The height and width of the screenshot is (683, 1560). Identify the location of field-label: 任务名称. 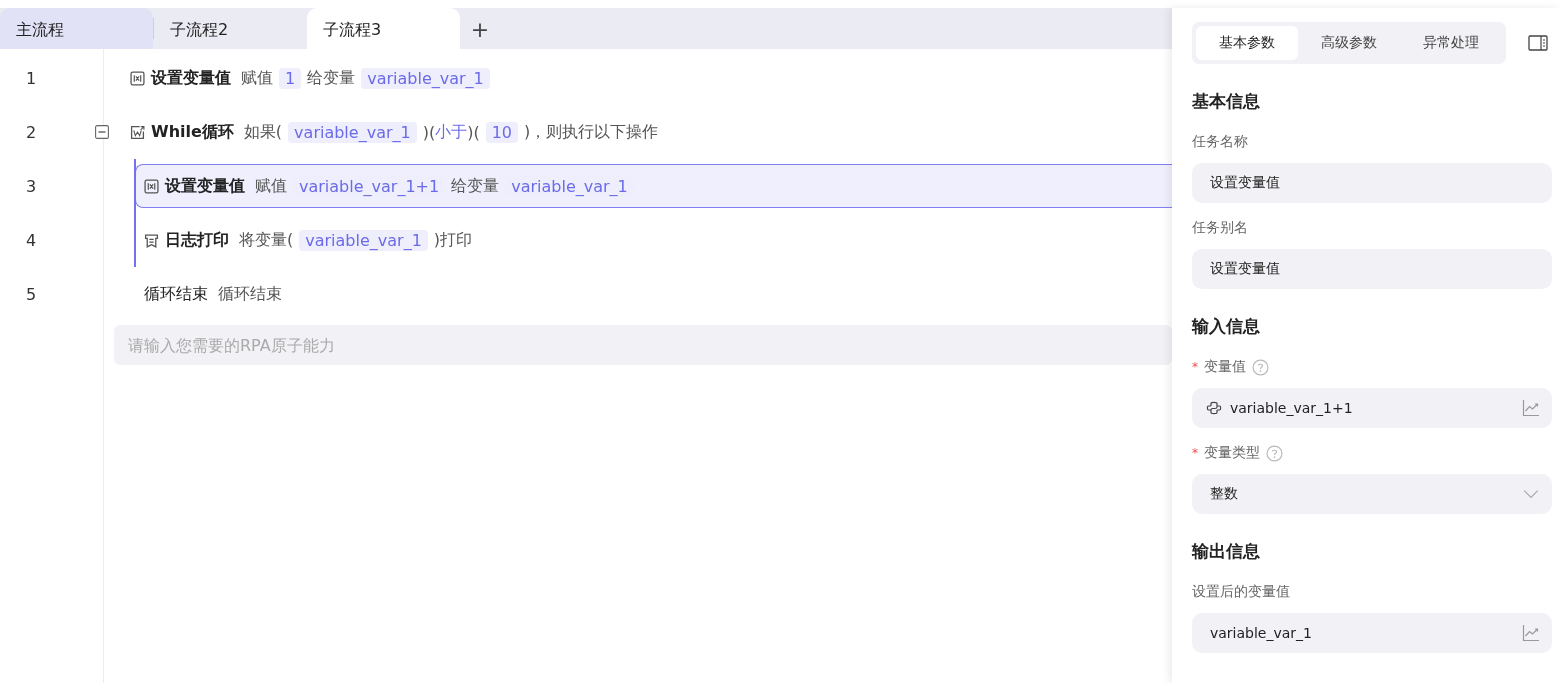
(1220, 142).